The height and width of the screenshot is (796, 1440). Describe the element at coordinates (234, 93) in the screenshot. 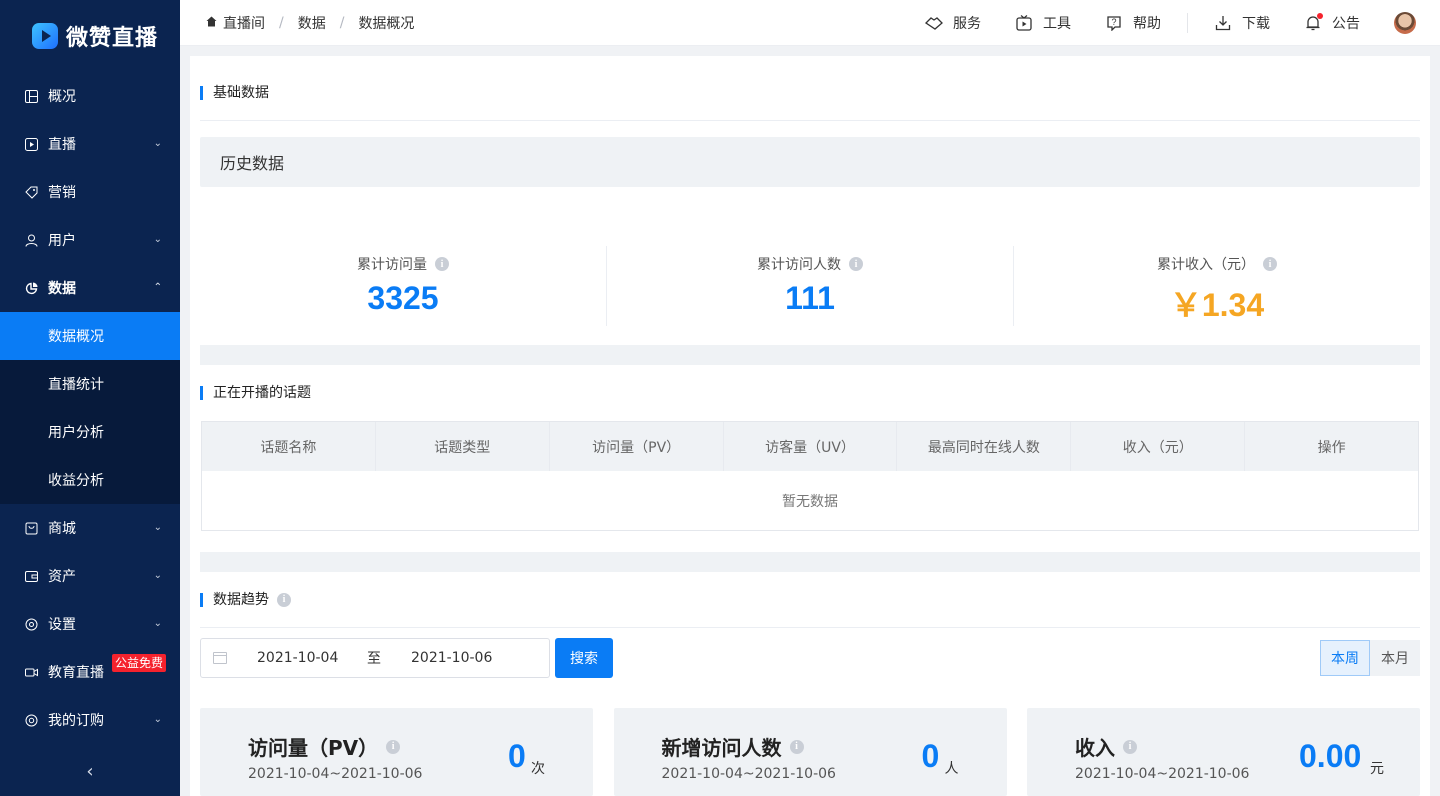

I see `basic-data-title: 基础数据` at that location.